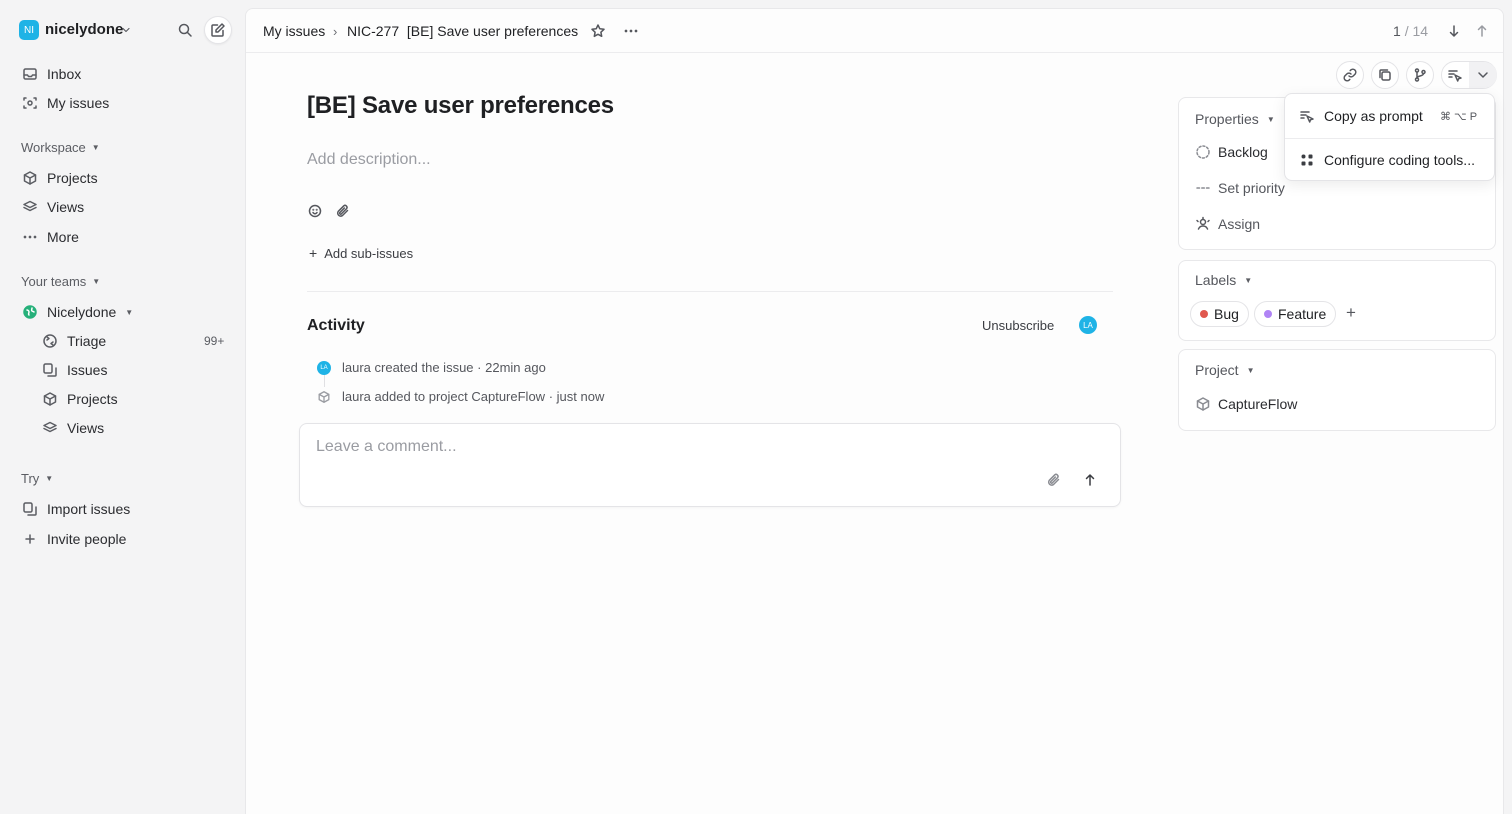  What do you see at coordinates (64, 74) in the screenshot?
I see `sidebar-item-label: Inbox` at bounding box center [64, 74].